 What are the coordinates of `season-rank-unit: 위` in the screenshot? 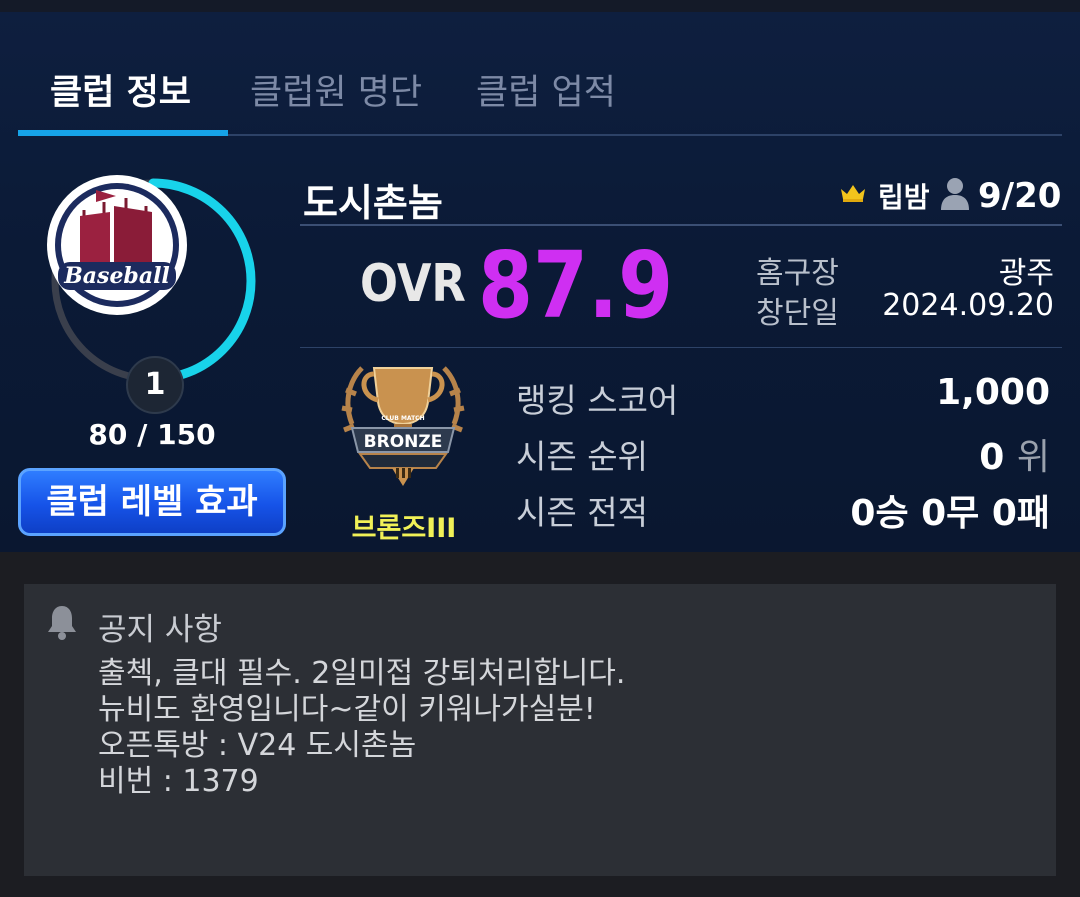 It's located at (1033, 457).